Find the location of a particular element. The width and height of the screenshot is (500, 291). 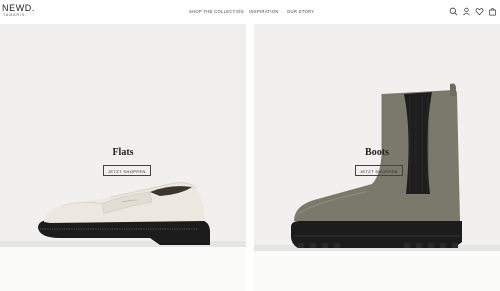

category-title-boots: Boots is located at coordinates (377, 152).